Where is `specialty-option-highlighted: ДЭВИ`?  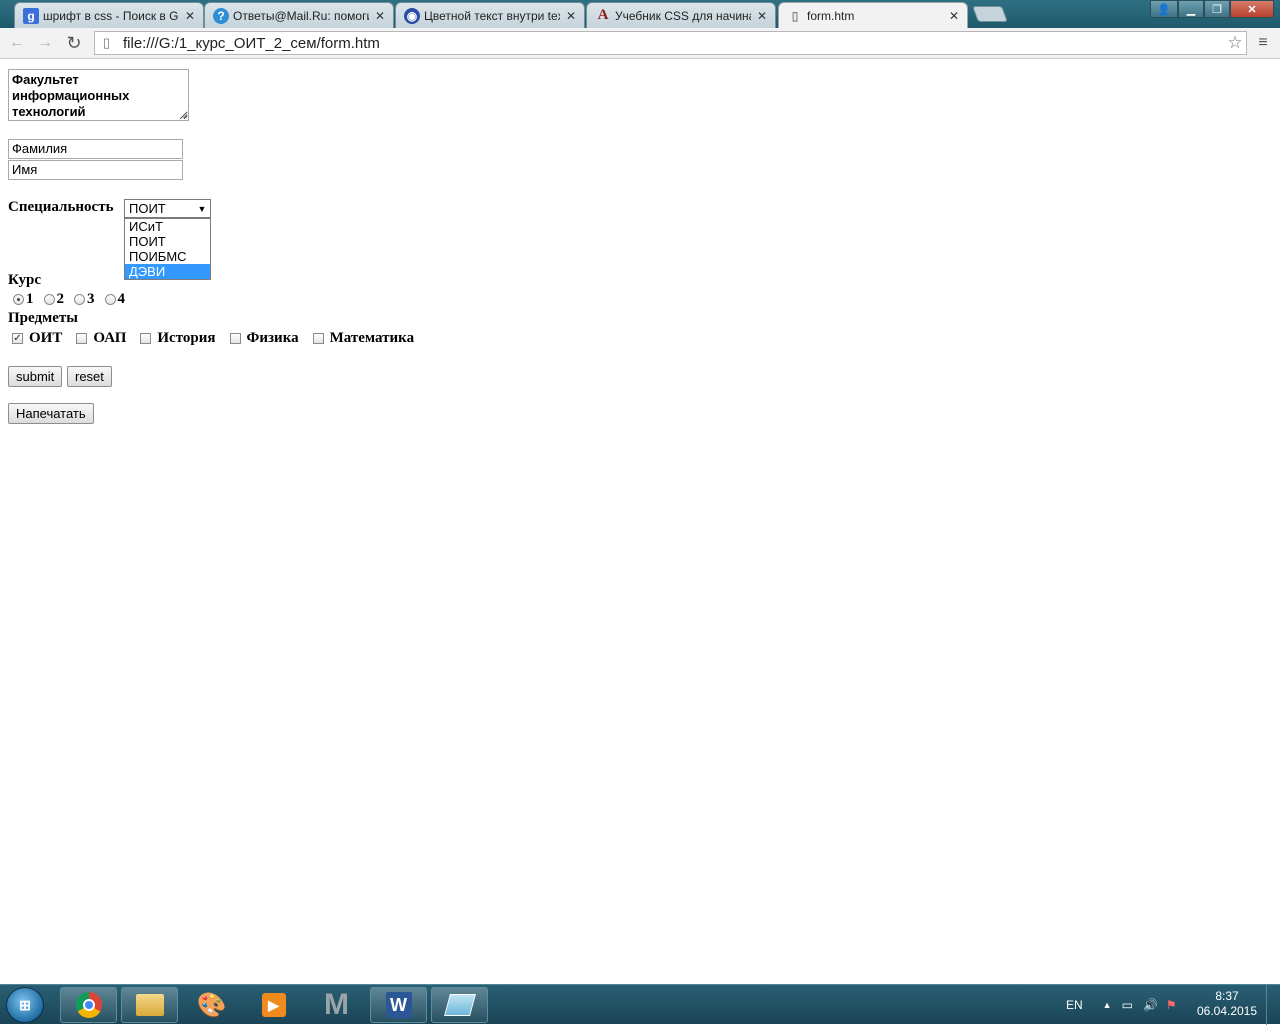 specialty-option-highlighted: ДЭВИ is located at coordinates (167, 271).